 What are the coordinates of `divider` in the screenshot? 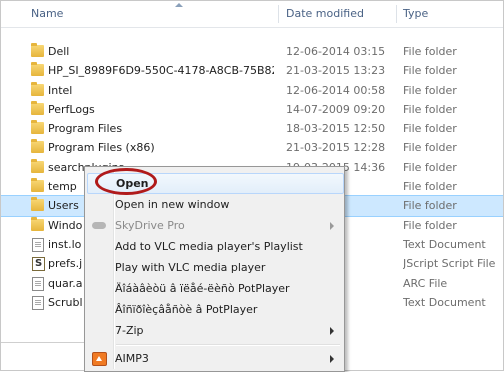 It's located at (43, 342).